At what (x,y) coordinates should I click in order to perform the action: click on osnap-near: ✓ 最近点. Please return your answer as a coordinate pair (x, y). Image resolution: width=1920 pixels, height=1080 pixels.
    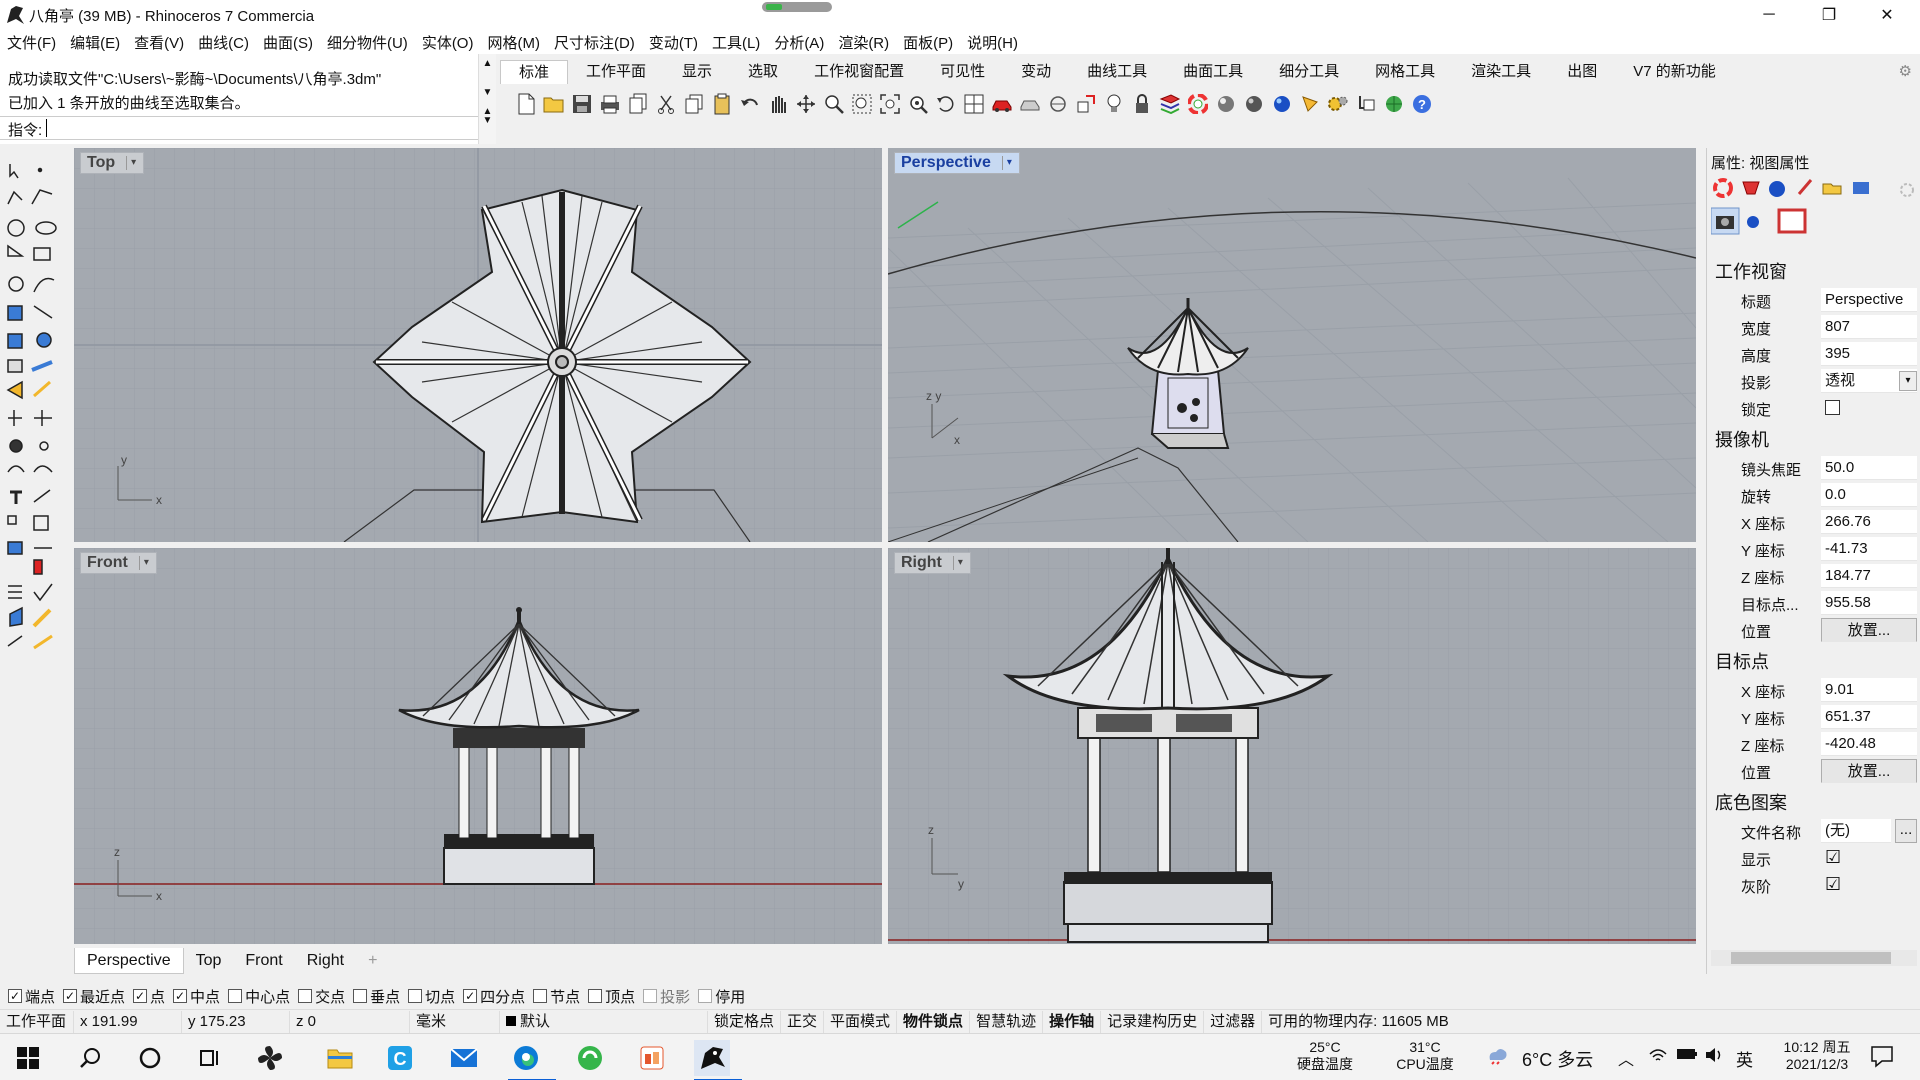
    Looking at the image, I should click on (94, 996).